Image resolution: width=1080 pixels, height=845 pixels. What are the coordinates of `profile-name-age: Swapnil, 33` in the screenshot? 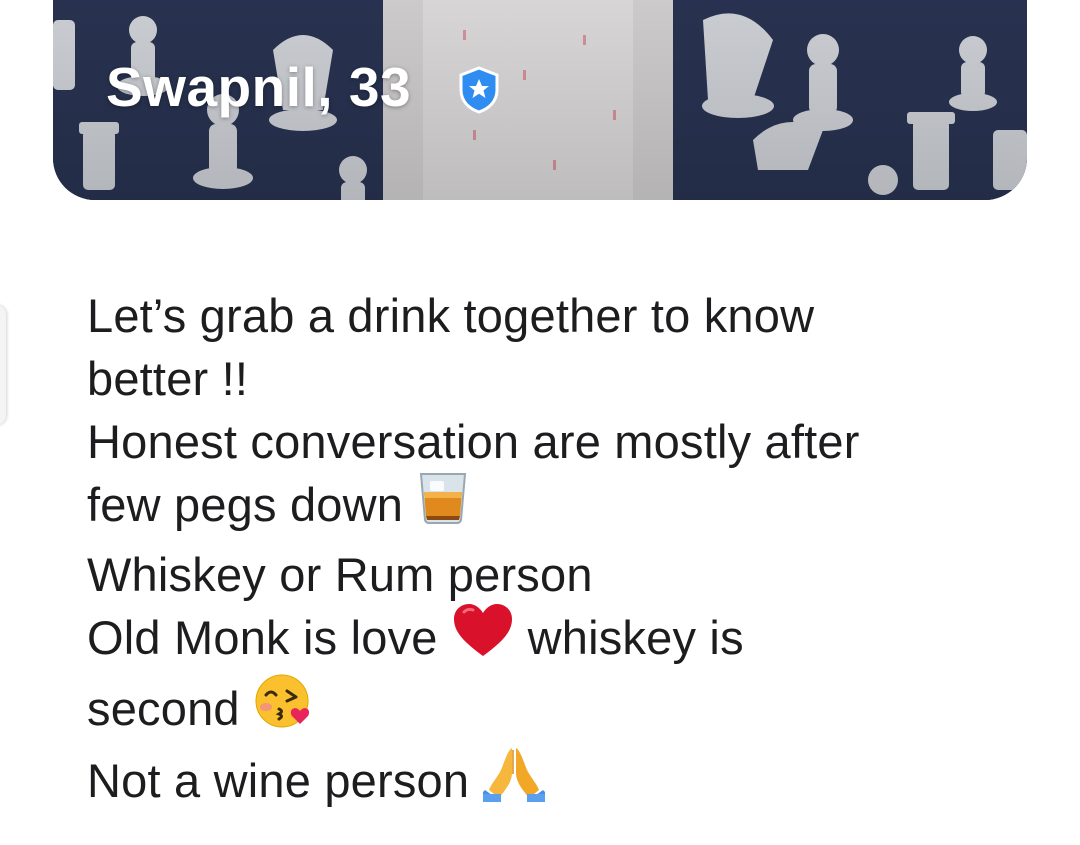 It's located at (259, 87).